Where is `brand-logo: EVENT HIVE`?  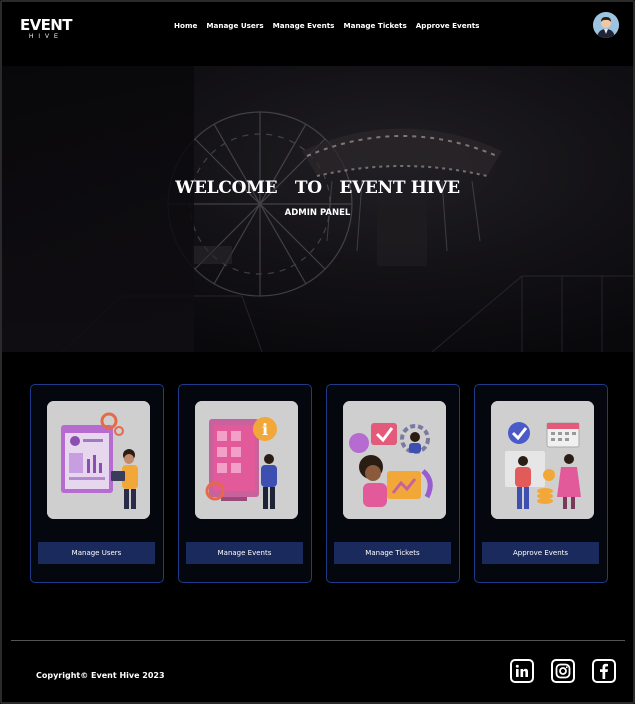 brand-logo: EVENT HIVE is located at coordinates (46, 28).